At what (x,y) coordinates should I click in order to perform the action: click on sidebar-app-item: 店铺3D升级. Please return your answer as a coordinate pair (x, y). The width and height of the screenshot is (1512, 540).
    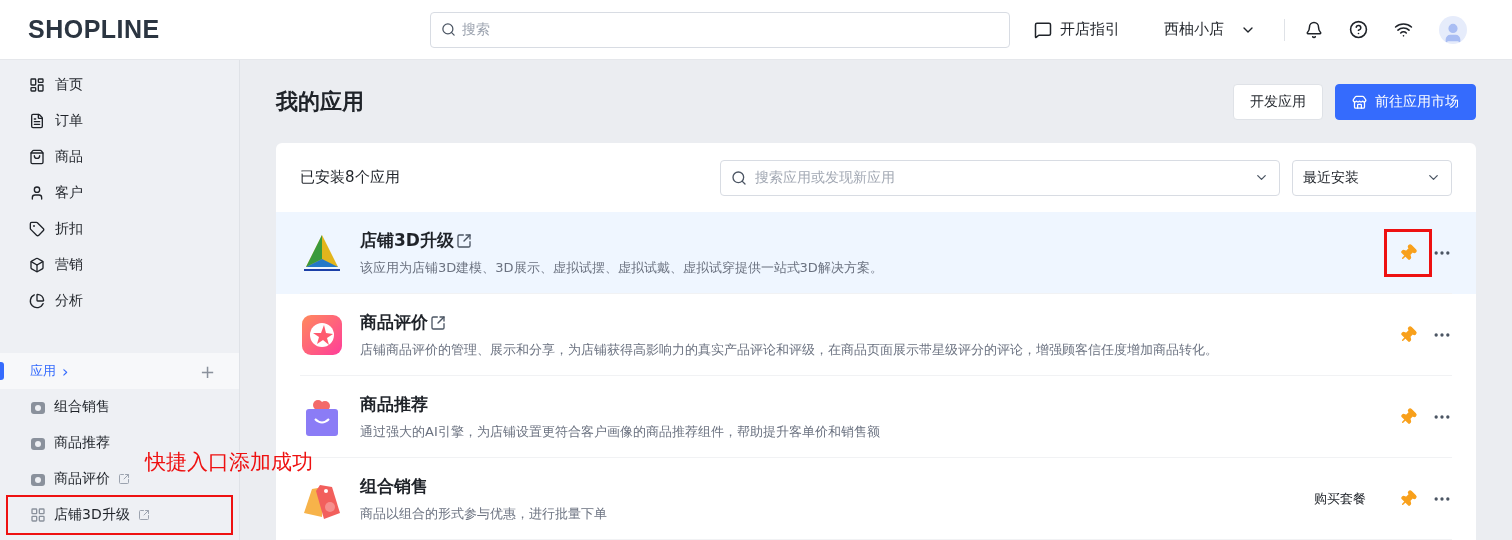
    Looking at the image, I should click on (119, 515).